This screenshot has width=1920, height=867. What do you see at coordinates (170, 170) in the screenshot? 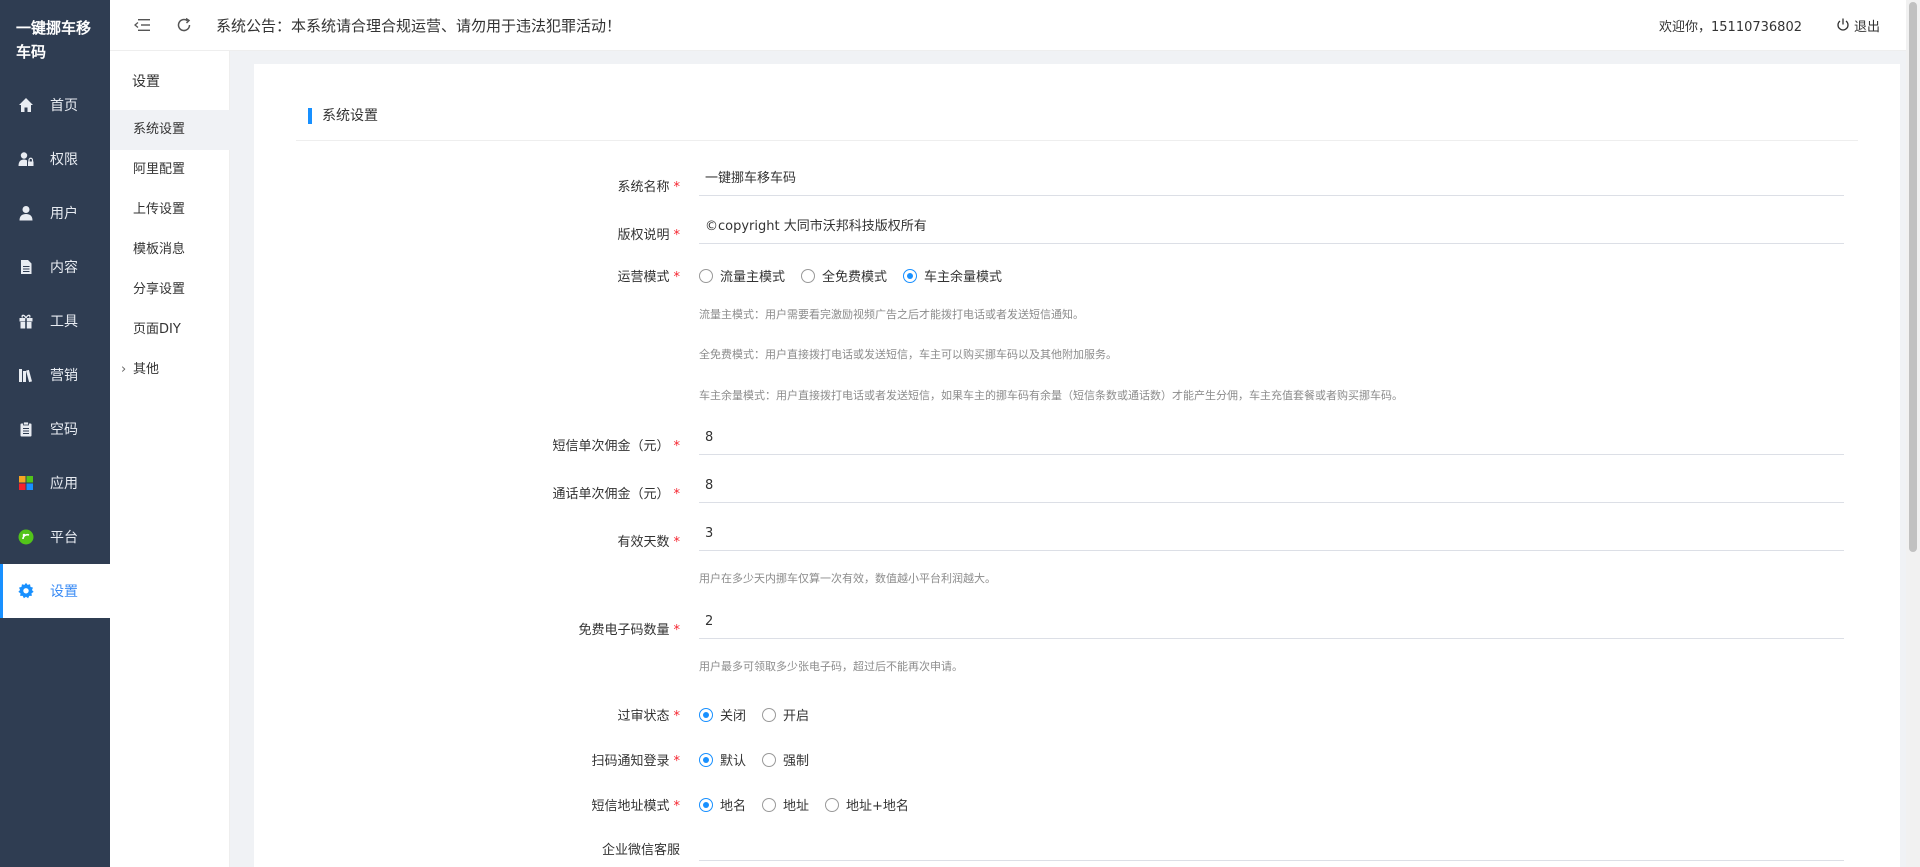
I see `submenu-item-ali-config: 阿里配置` at bounding box center [170, 170].